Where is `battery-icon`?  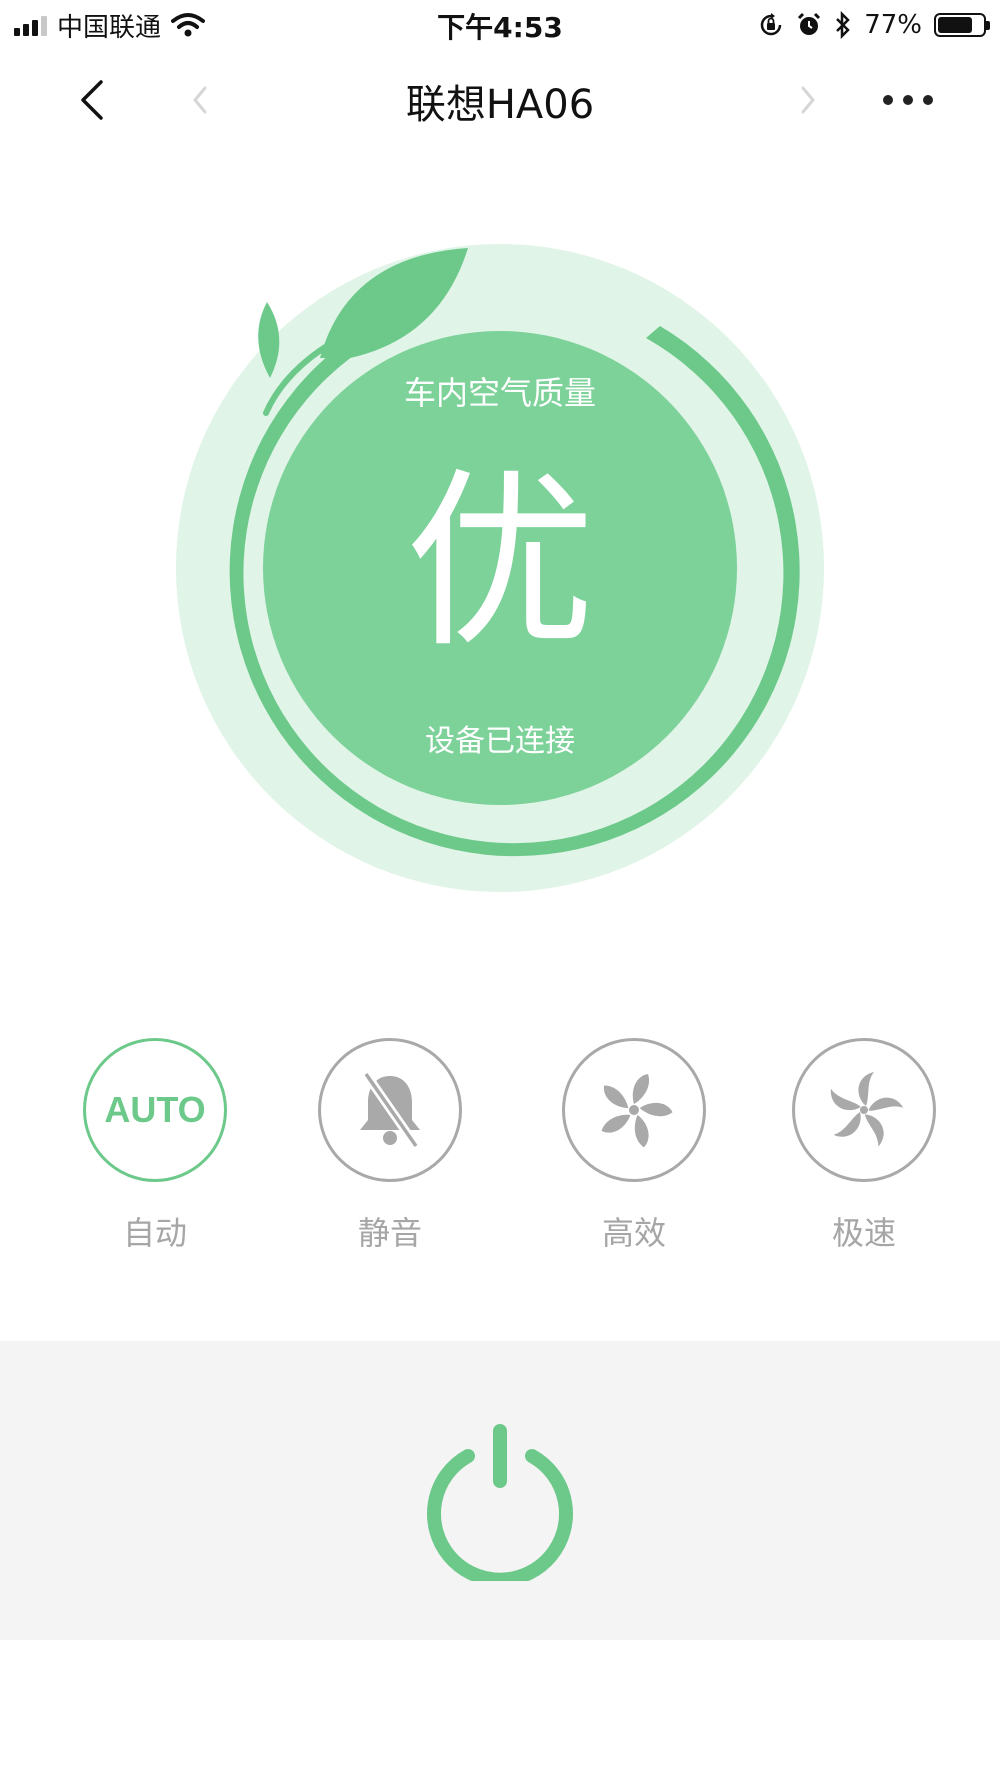 battery-icon is located at coordinates (962, 25).